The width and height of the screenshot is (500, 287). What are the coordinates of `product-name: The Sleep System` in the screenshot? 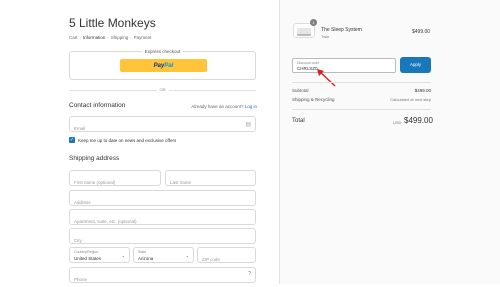 It's located at (341, 30).